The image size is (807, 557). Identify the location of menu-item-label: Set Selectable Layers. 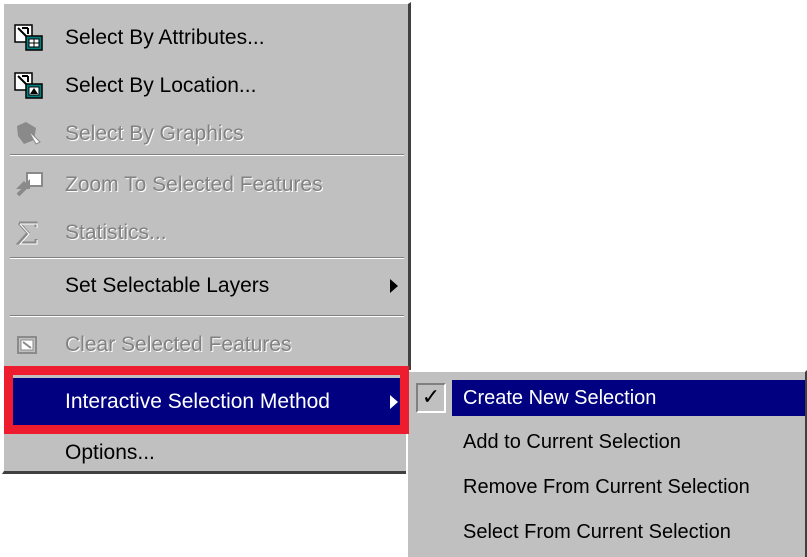
(167, 285).